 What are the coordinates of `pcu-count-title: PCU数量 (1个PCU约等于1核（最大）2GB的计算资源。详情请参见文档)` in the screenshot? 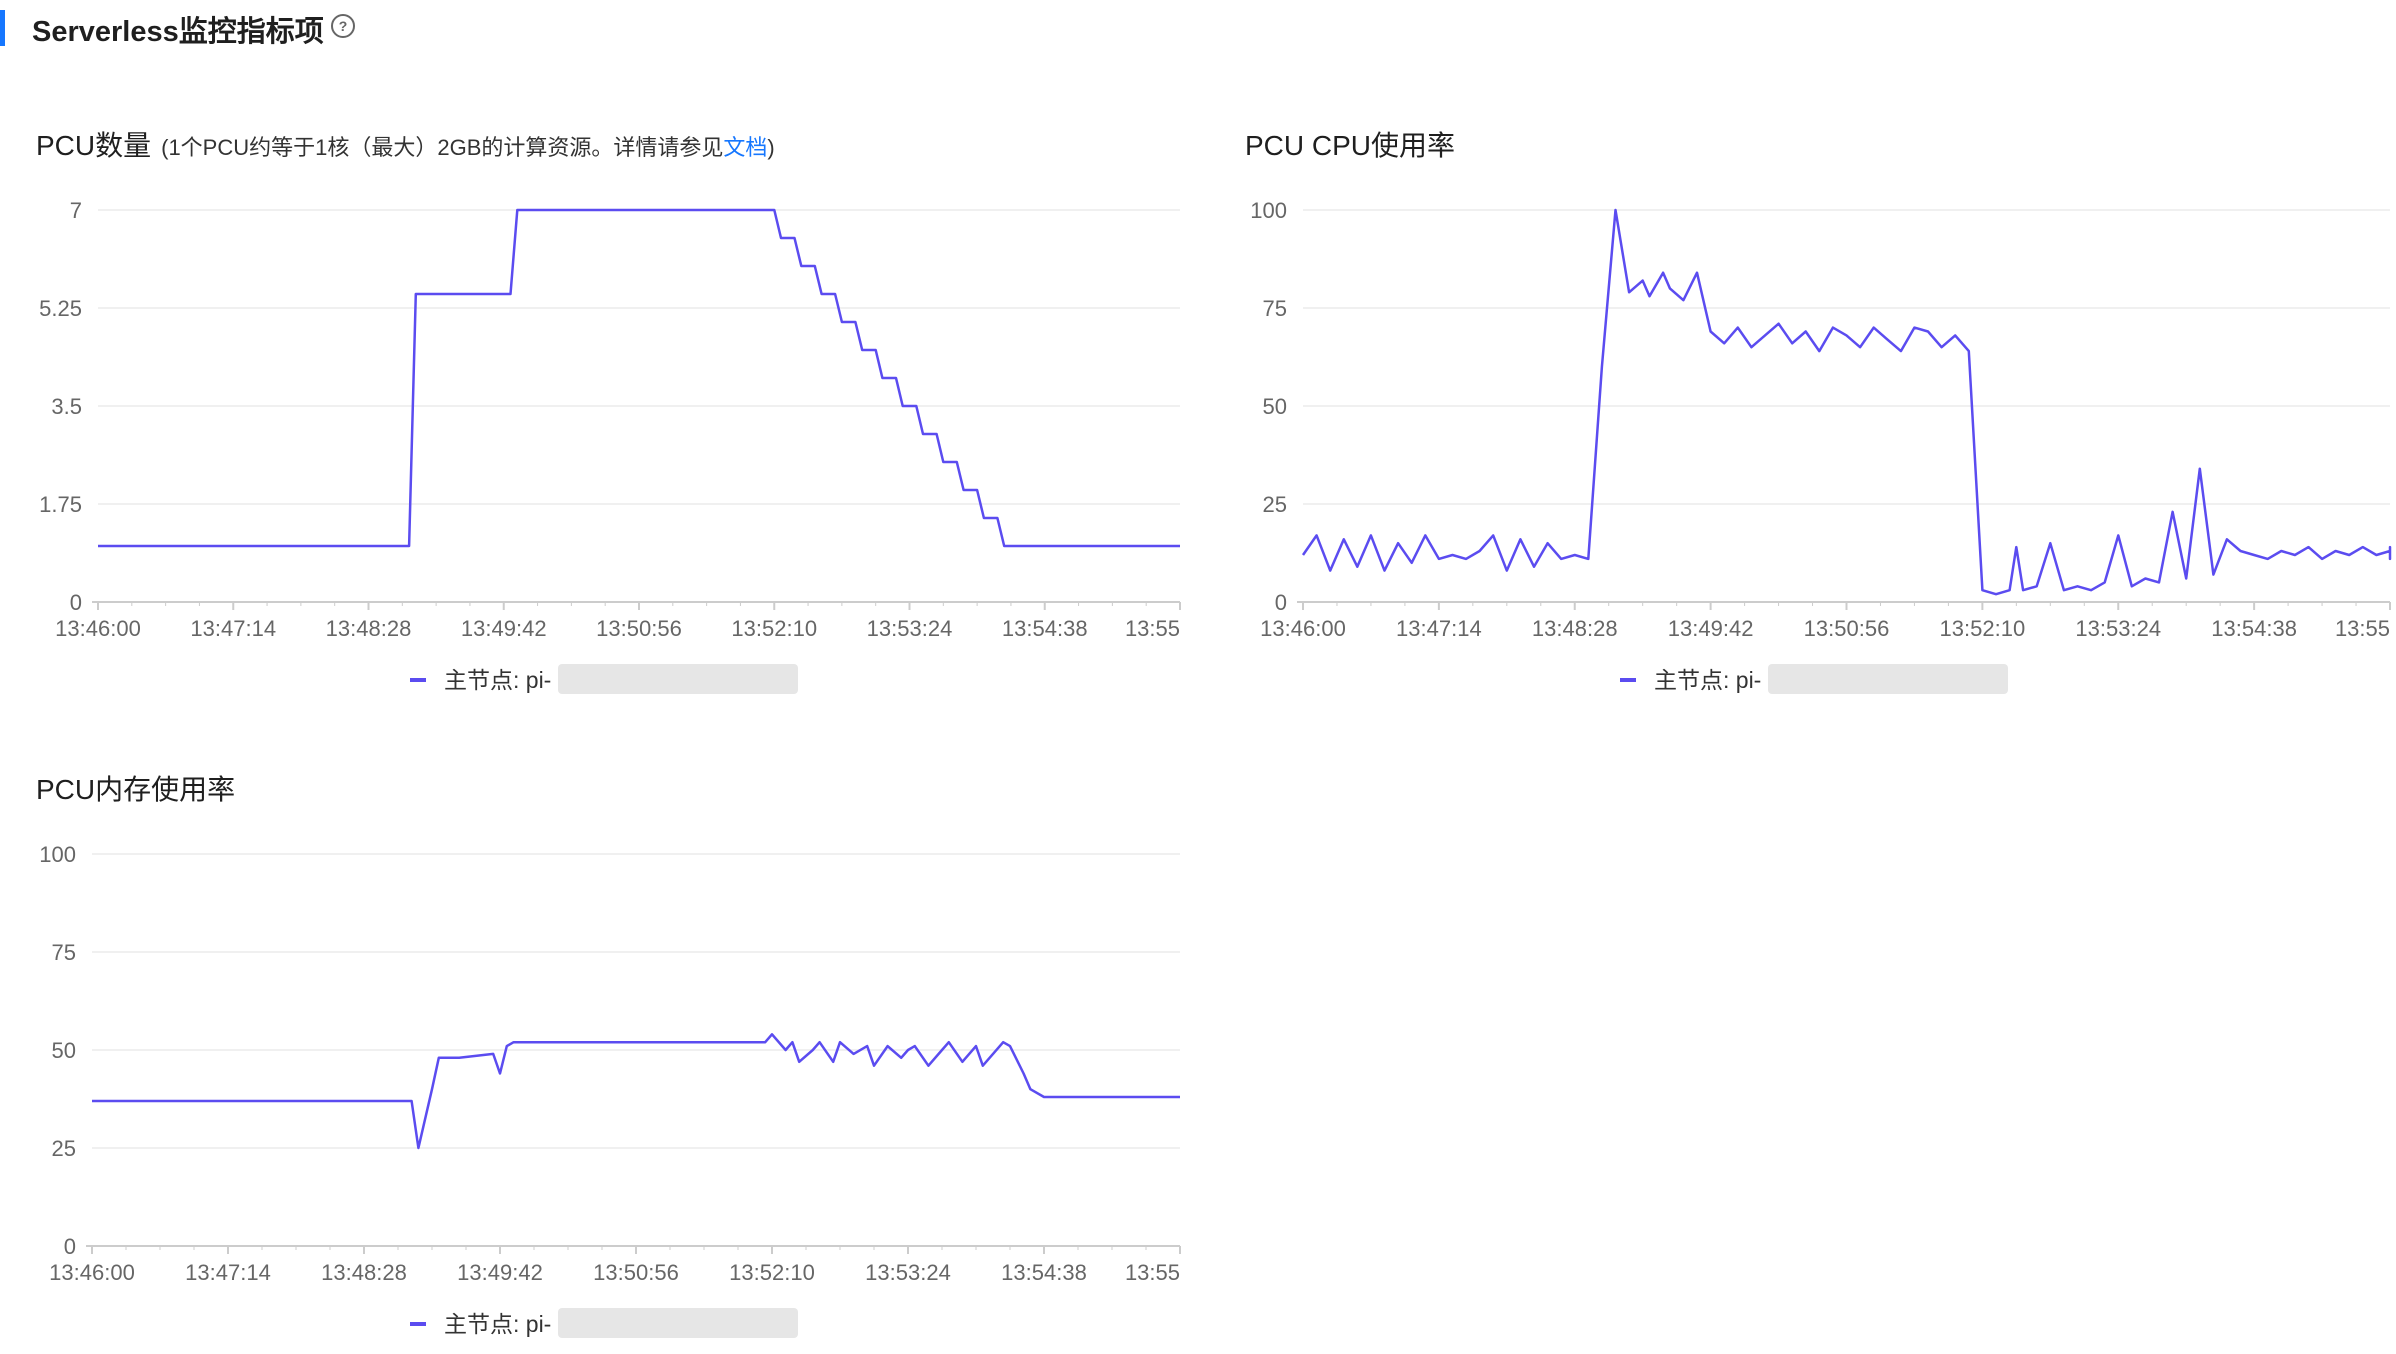 It's located at (405, 144).